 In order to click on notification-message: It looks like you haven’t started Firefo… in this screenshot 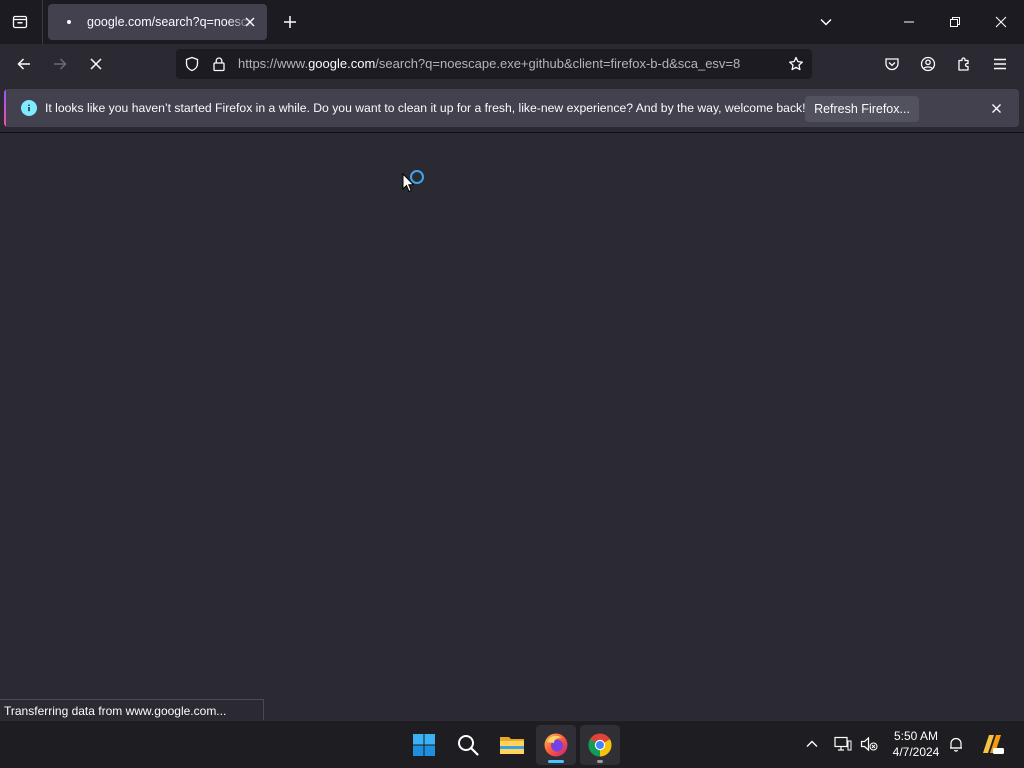, I will do `click(425, 108)`.